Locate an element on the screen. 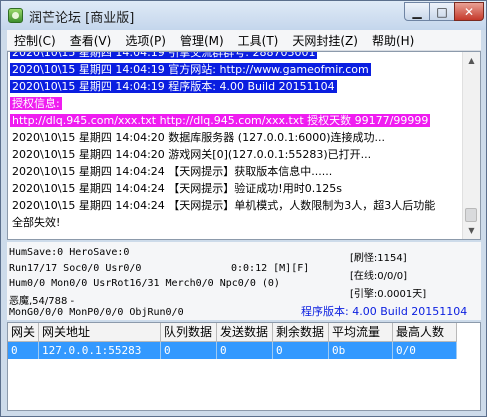 The width and height of the screenshot is (487, 417). col-queue-data: 队列数据 is located at coordinates (189, 332).